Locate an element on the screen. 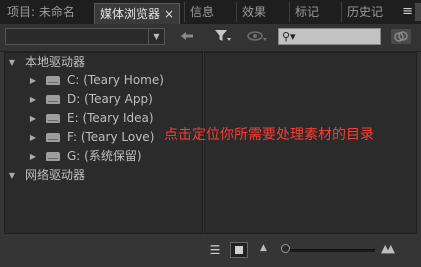 The width and height of the screenshot is (421, 267). tree-node-label: 本地驱动器 is located at coordinates (55, 62).